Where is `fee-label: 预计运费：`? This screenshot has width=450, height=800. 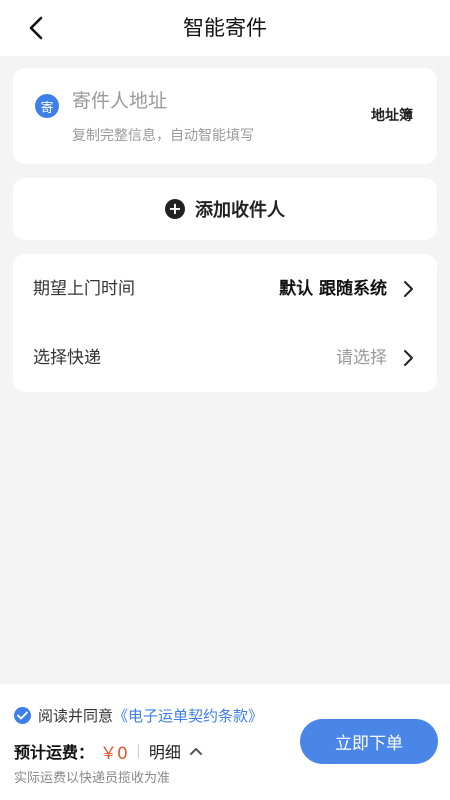 fee-label: 预计运费： is located at coordinates (54, 752).